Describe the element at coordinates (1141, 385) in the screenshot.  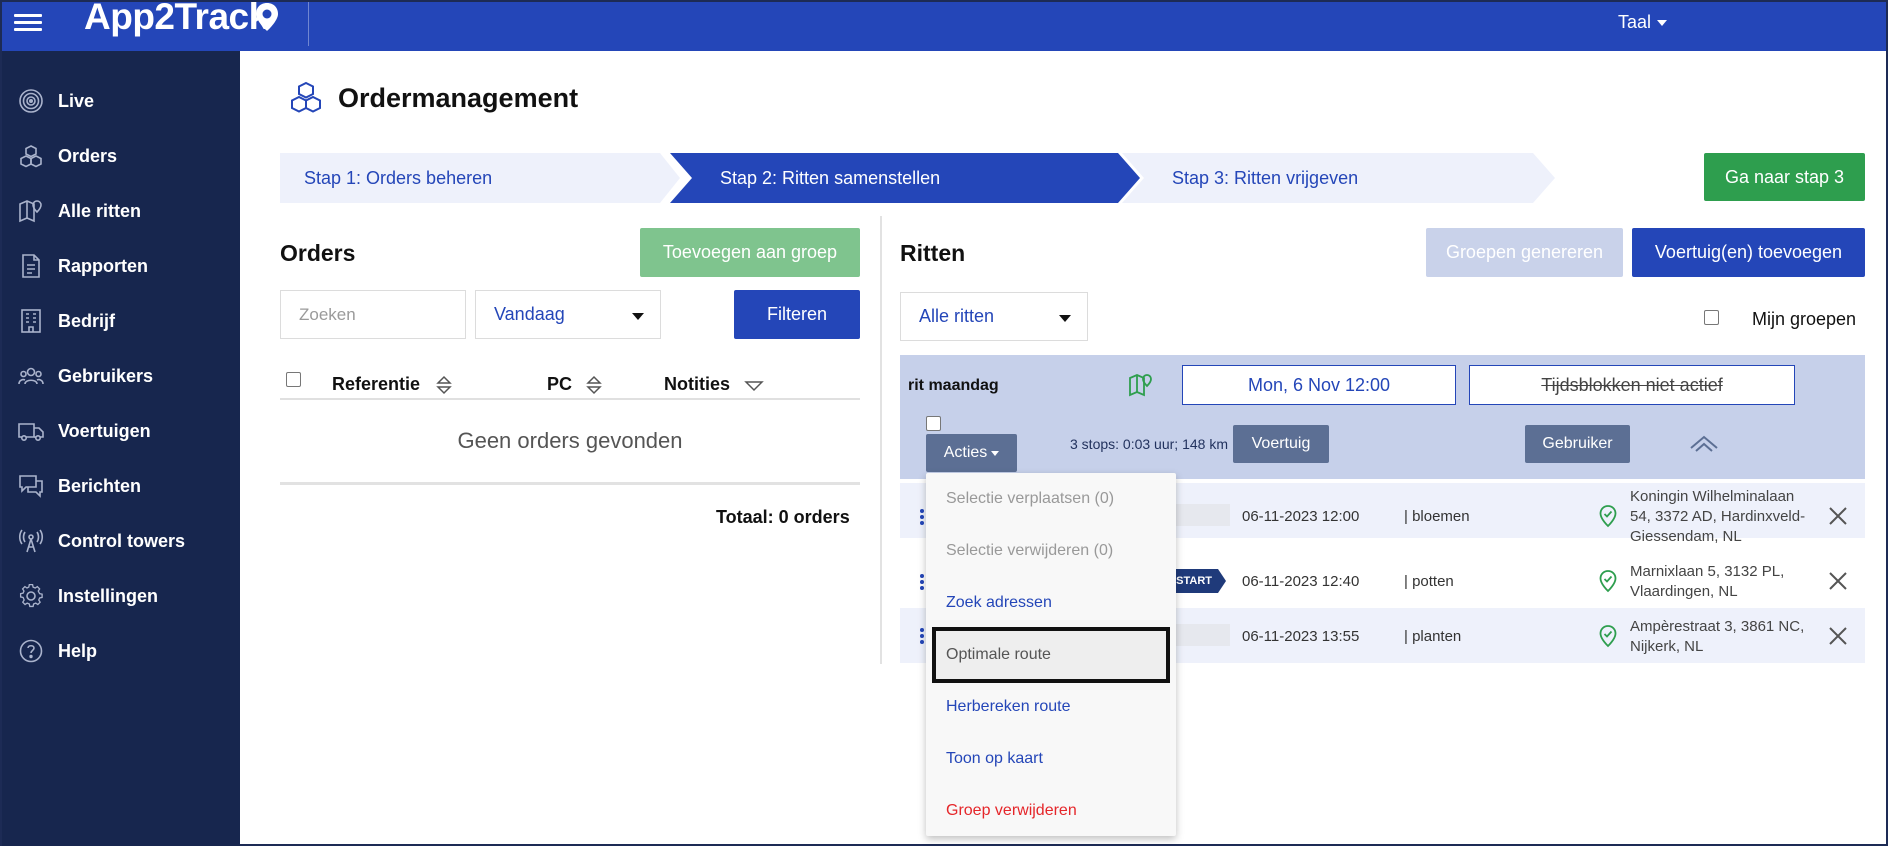
I see `route-map-icon` at that location.